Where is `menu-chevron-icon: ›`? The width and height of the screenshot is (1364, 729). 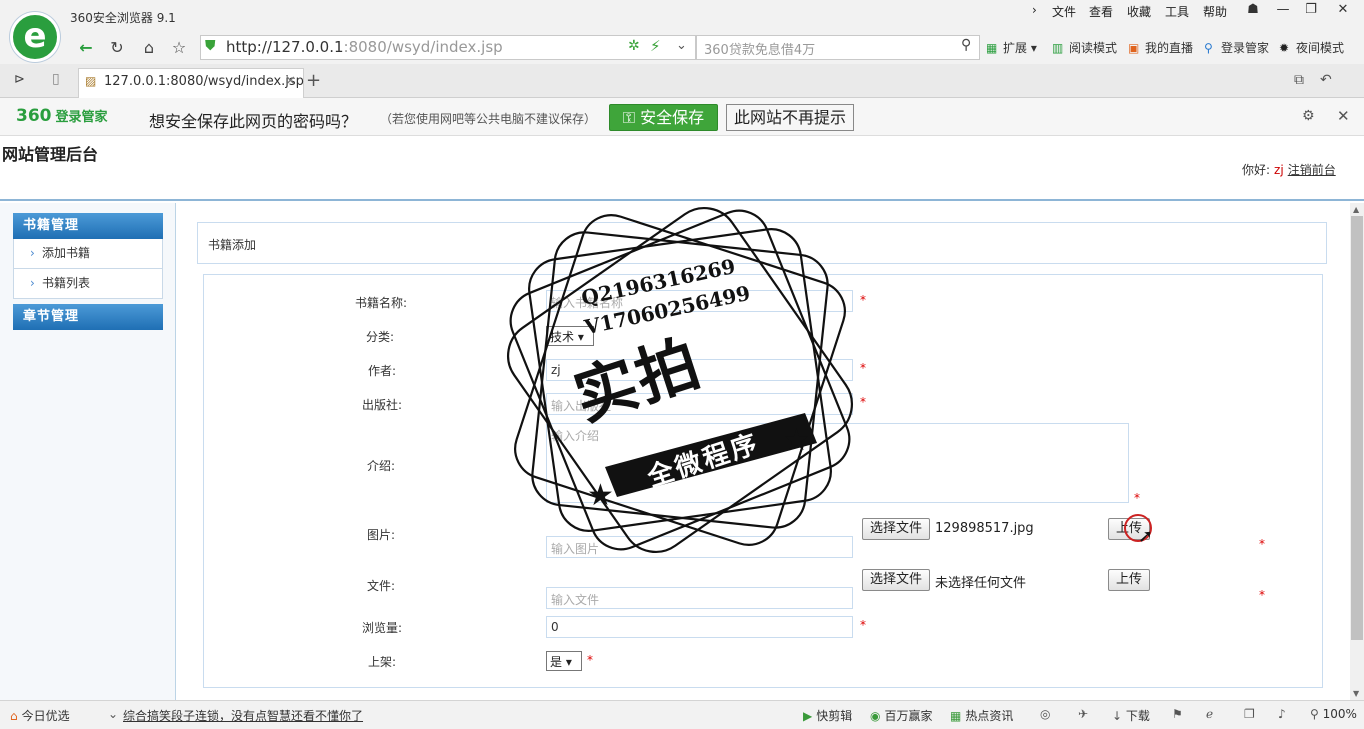 menu-chevron-icon: › is located at coordinates (1034, 10).